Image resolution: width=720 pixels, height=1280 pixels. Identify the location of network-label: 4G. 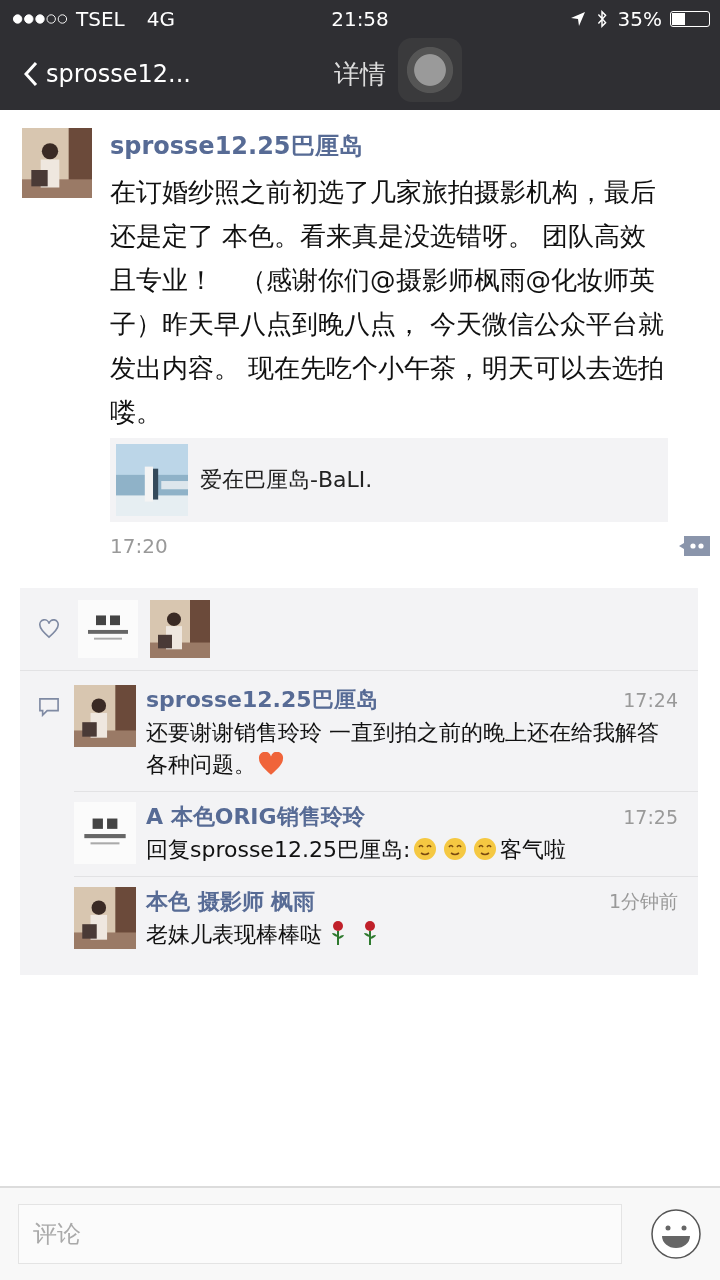
(160, 19).